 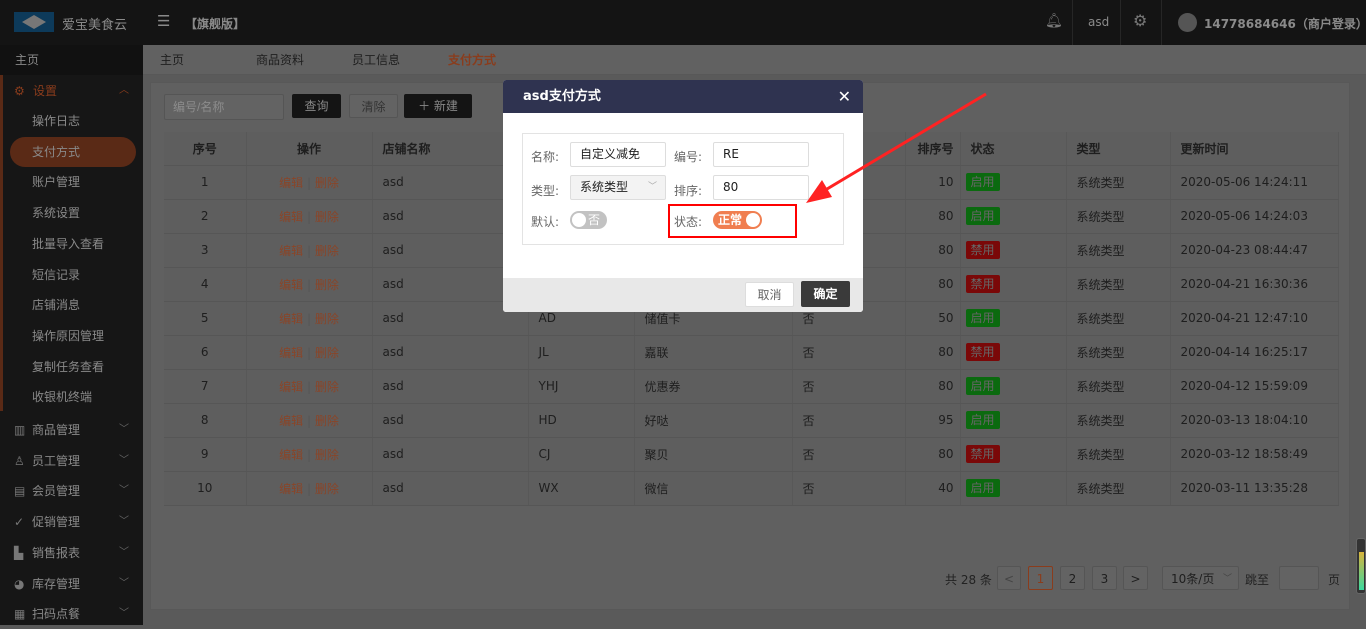 What do you see at coordinates (688, 222) in the screenshot?
I see `status-label: 状态:` at bounding box center [688, 222].